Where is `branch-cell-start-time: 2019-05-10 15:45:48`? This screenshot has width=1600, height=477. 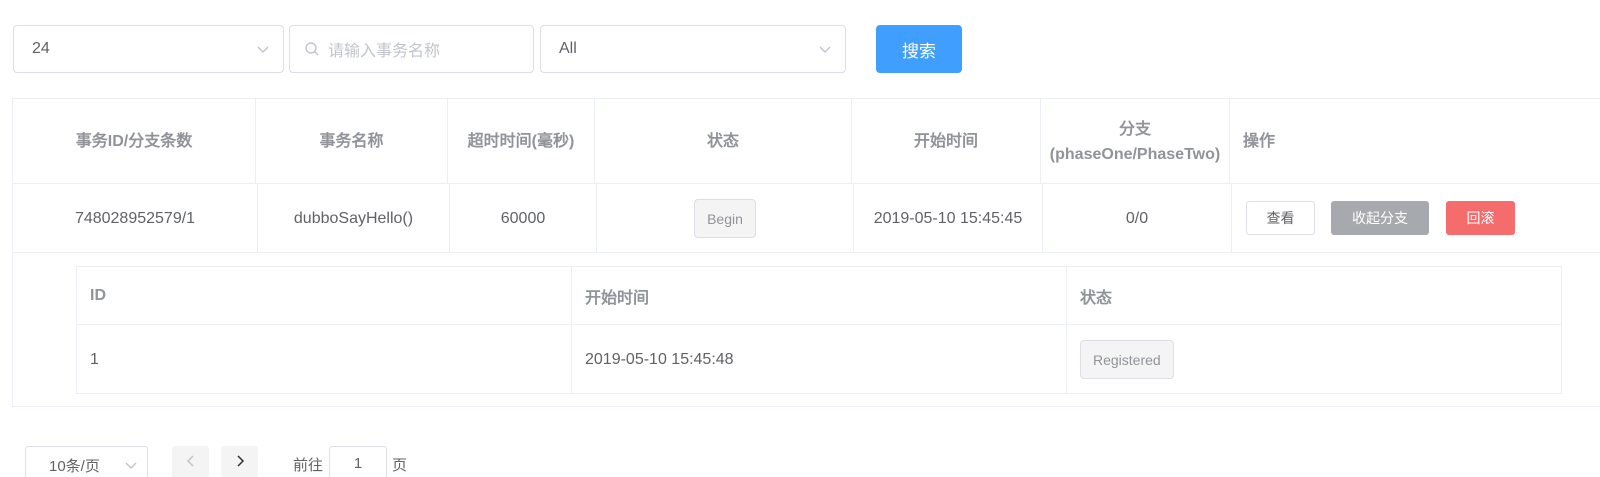 branch-cell-start-time: 2019-05-10 15:45:48 is located at coordinates (819, 359).